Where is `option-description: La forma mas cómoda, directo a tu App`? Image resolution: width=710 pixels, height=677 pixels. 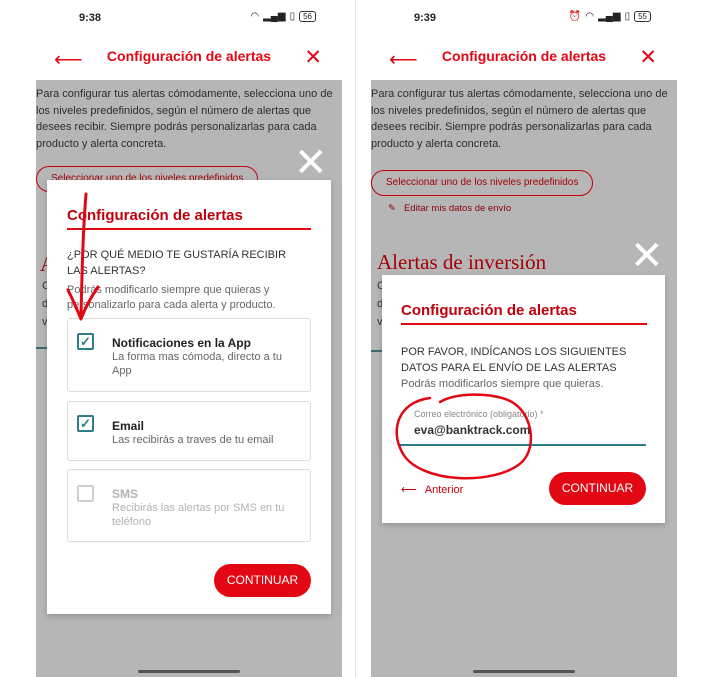 option-description: La forma mas cómoda, directo a tu App is located at coordinates (197, 364).